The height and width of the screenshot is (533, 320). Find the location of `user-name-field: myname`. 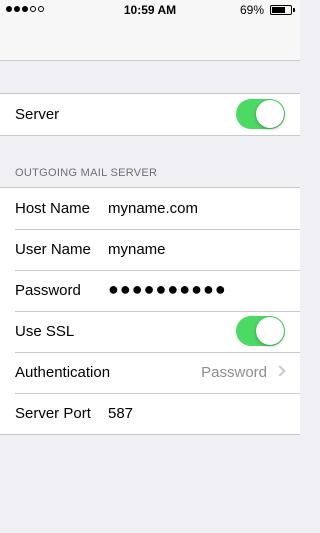

user-name-field: myname is located at coordinates (137, 249).